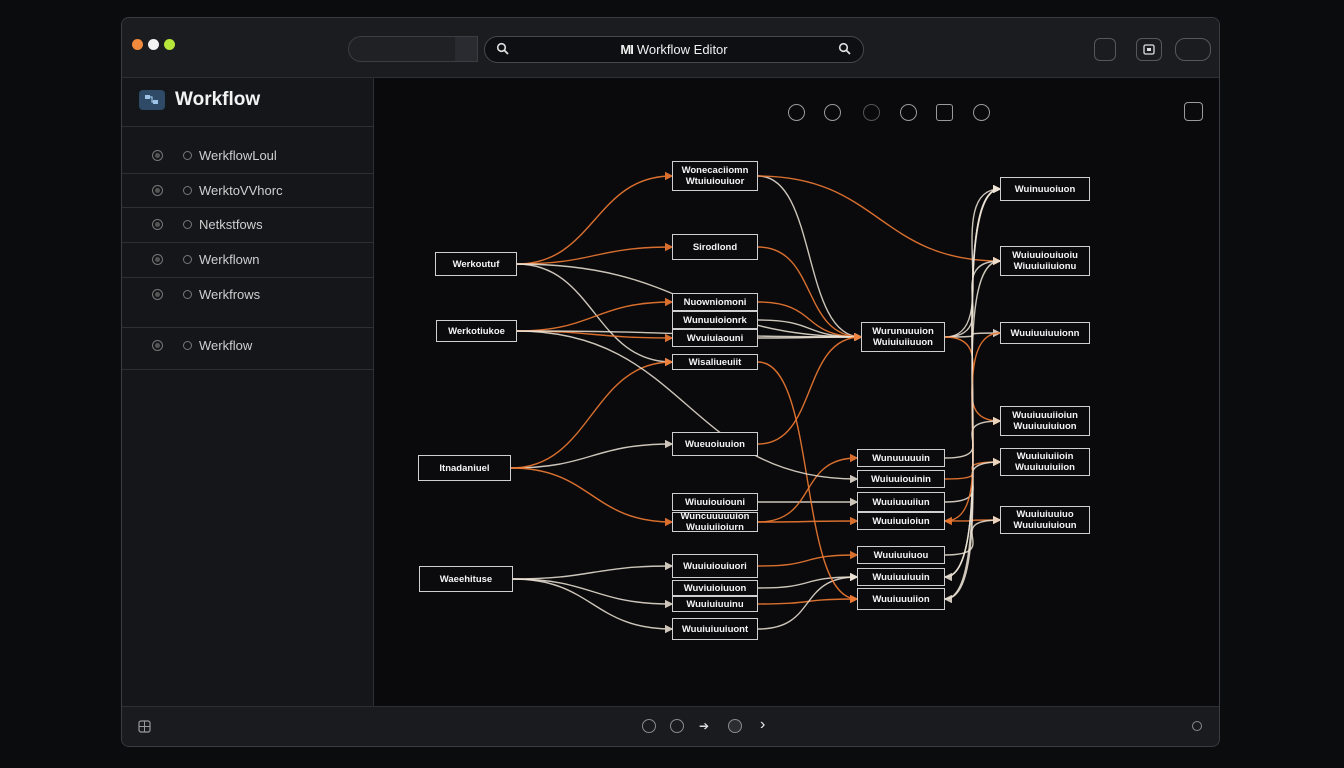 This screenshot has width=1344, height=768. I want to click on workflow-node-c1: Wonecaciiomn Wtuiuiouiuor, so click(715, 176).